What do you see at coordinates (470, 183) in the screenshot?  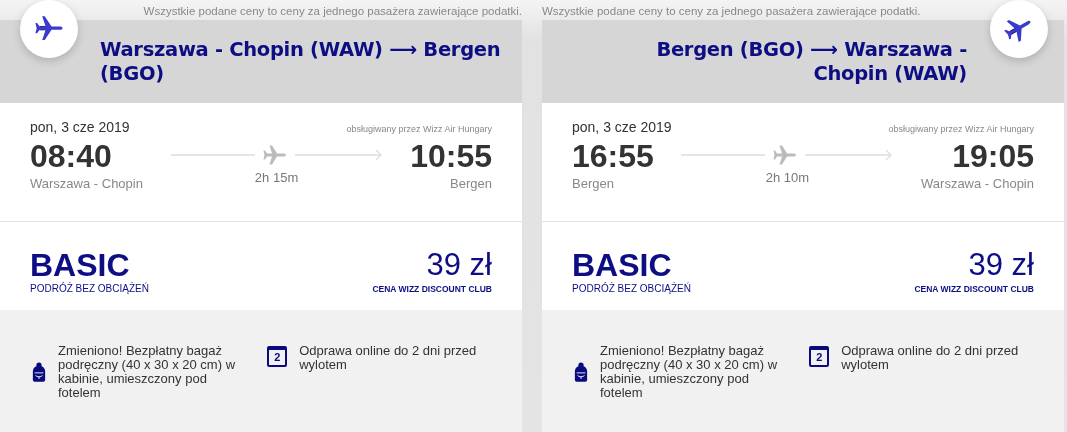 I see `arrival-city: Bergen` at bounding box center [470, 183].